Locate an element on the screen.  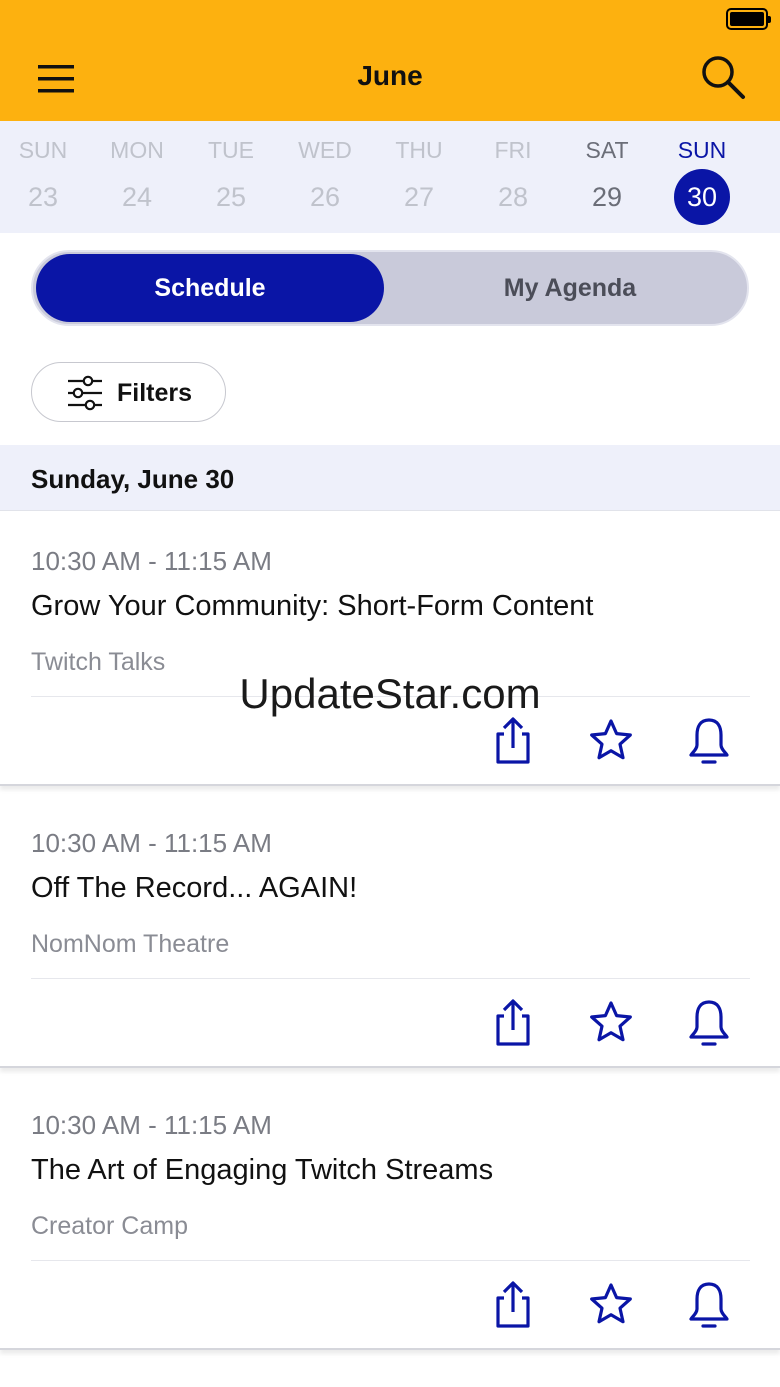
day-name: TUE is located at coordinates (231, 150).